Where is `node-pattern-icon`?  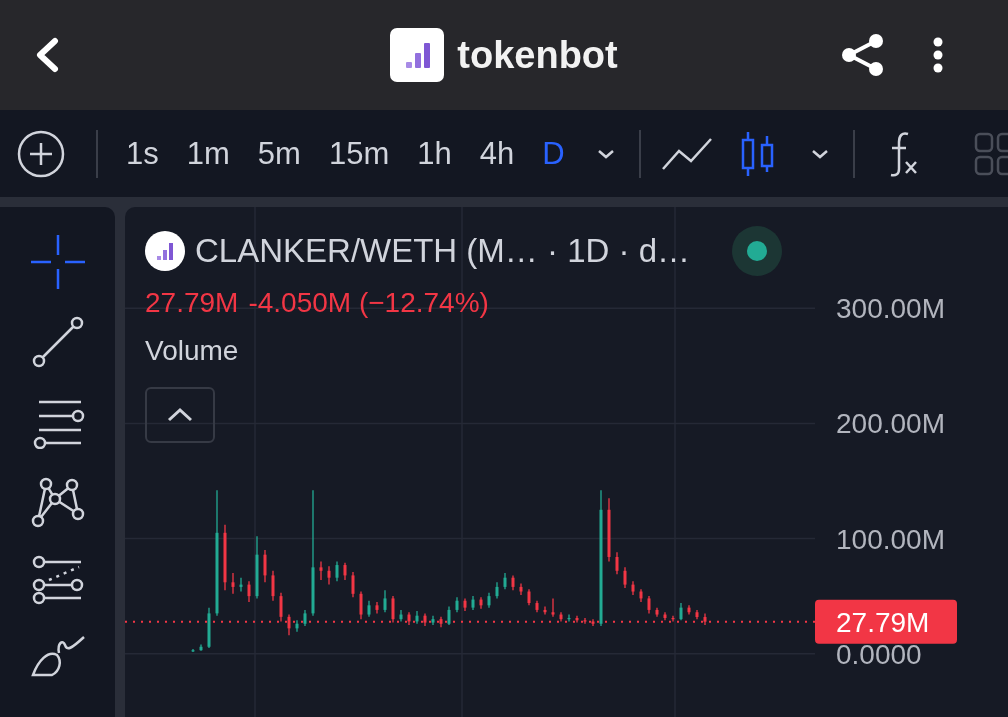
node-pattern-icon is located at coordinates (57, 502).